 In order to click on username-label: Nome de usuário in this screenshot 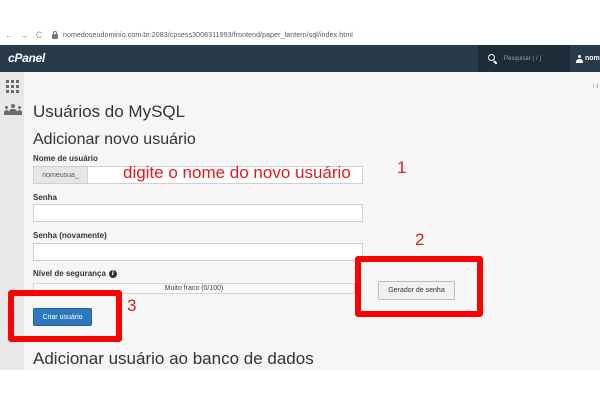, I will do `click(65, 158)`.